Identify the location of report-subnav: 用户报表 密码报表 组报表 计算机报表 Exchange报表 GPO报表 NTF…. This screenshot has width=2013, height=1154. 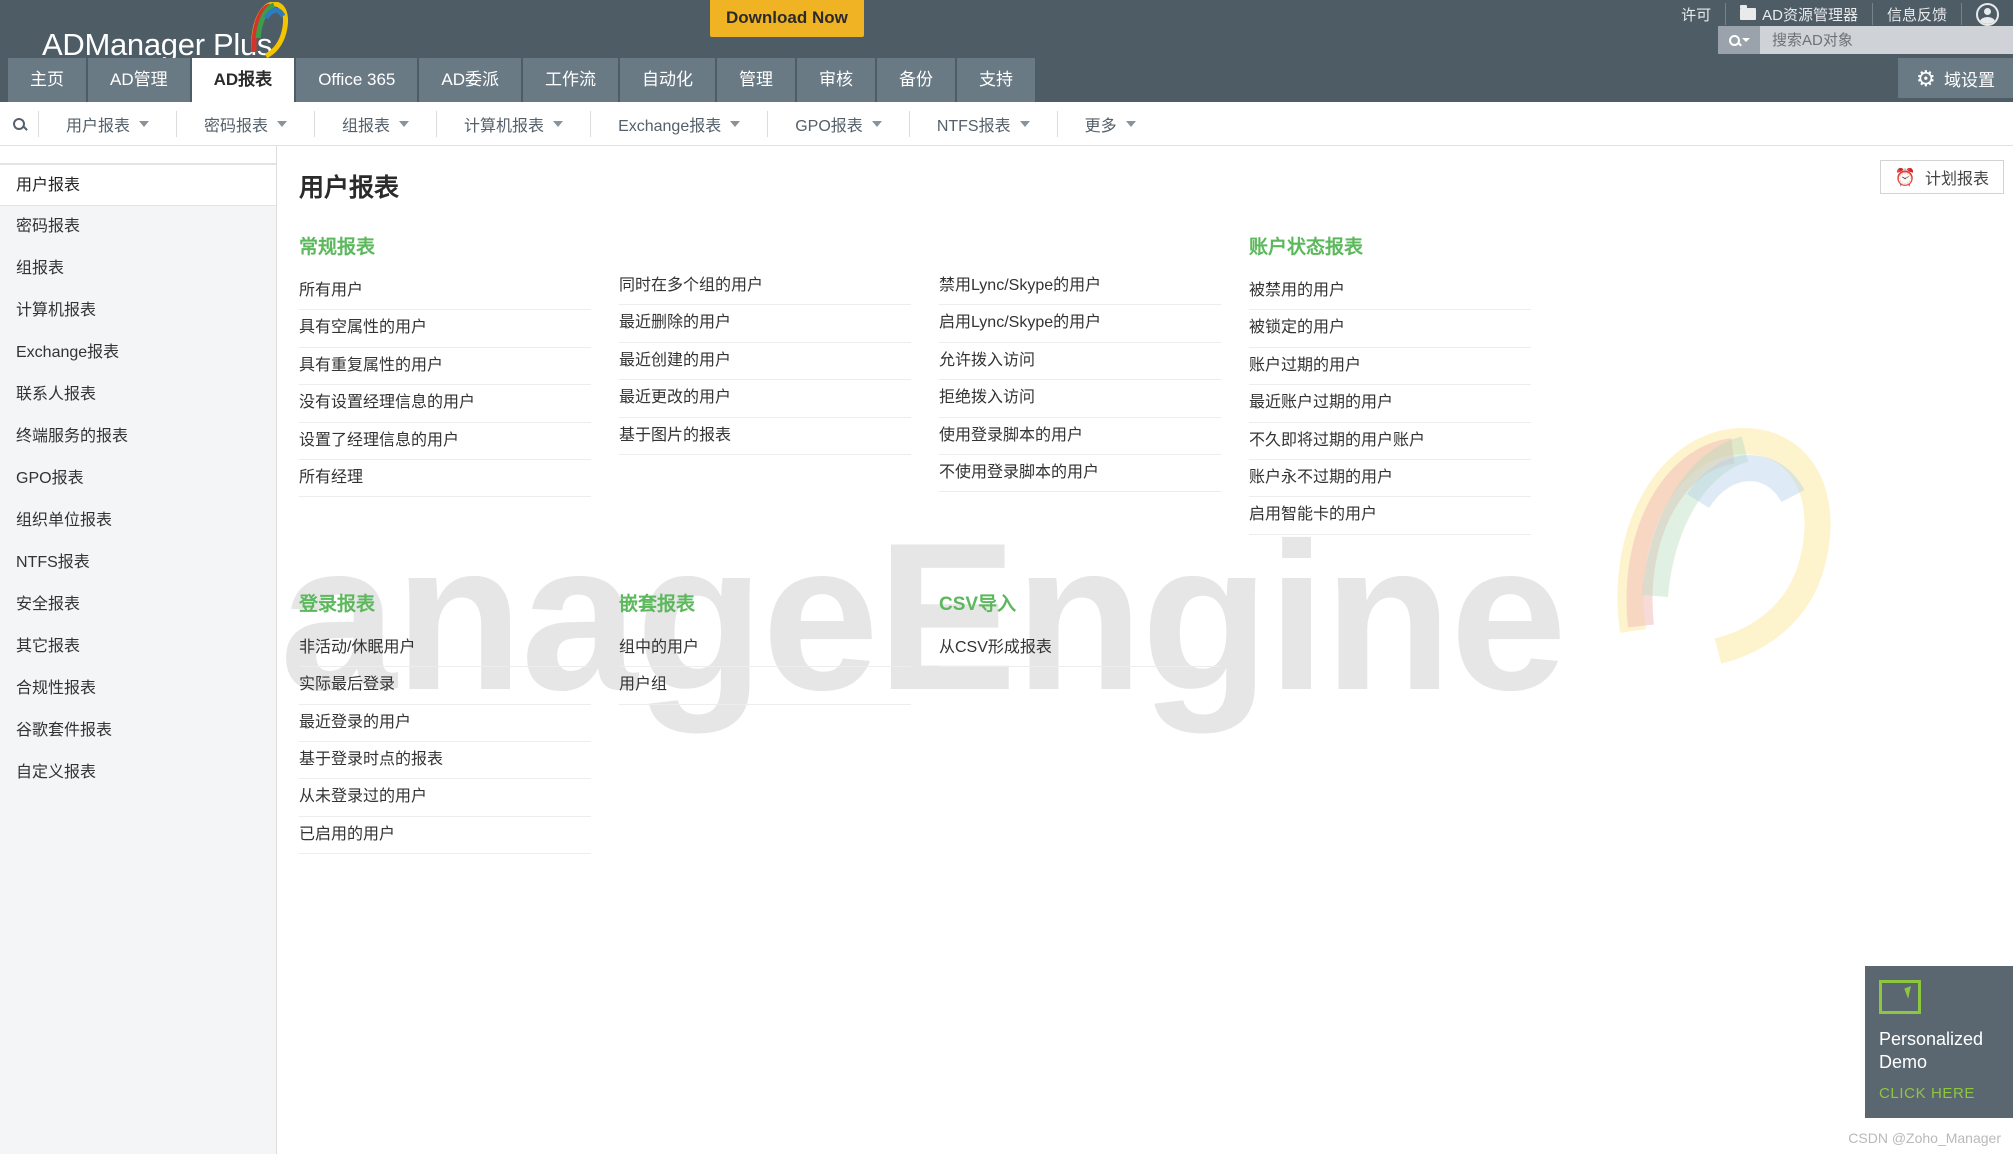
(1006, 124).